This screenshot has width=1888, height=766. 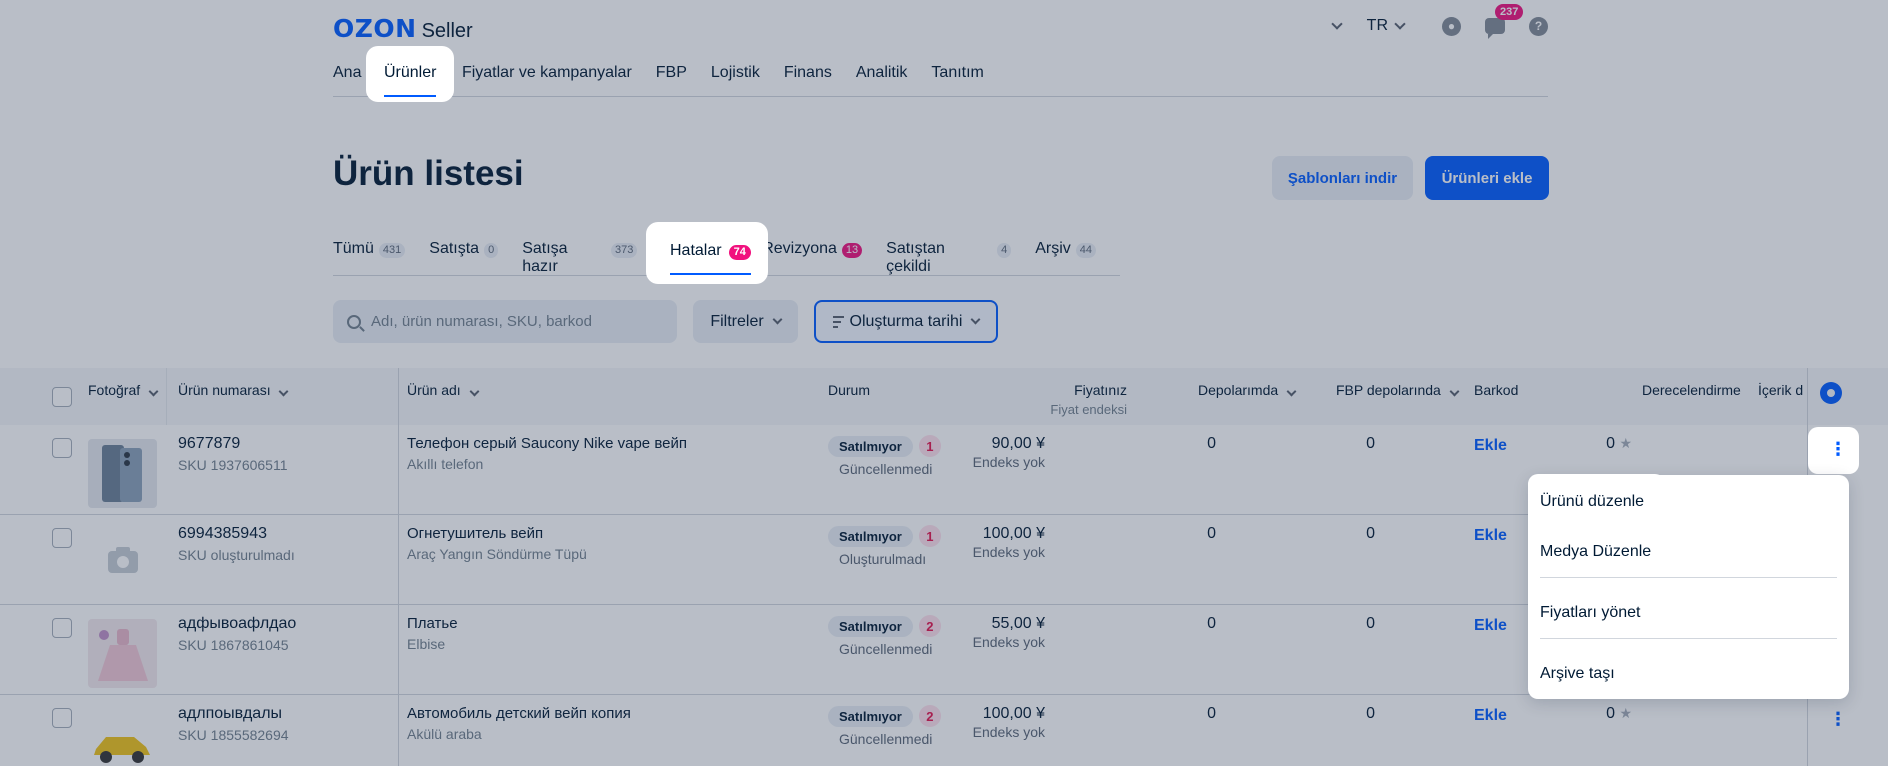 I want to click on status-cell: Satılmıyor 1 Oluşturulmadı, so click(x=884, y=546).